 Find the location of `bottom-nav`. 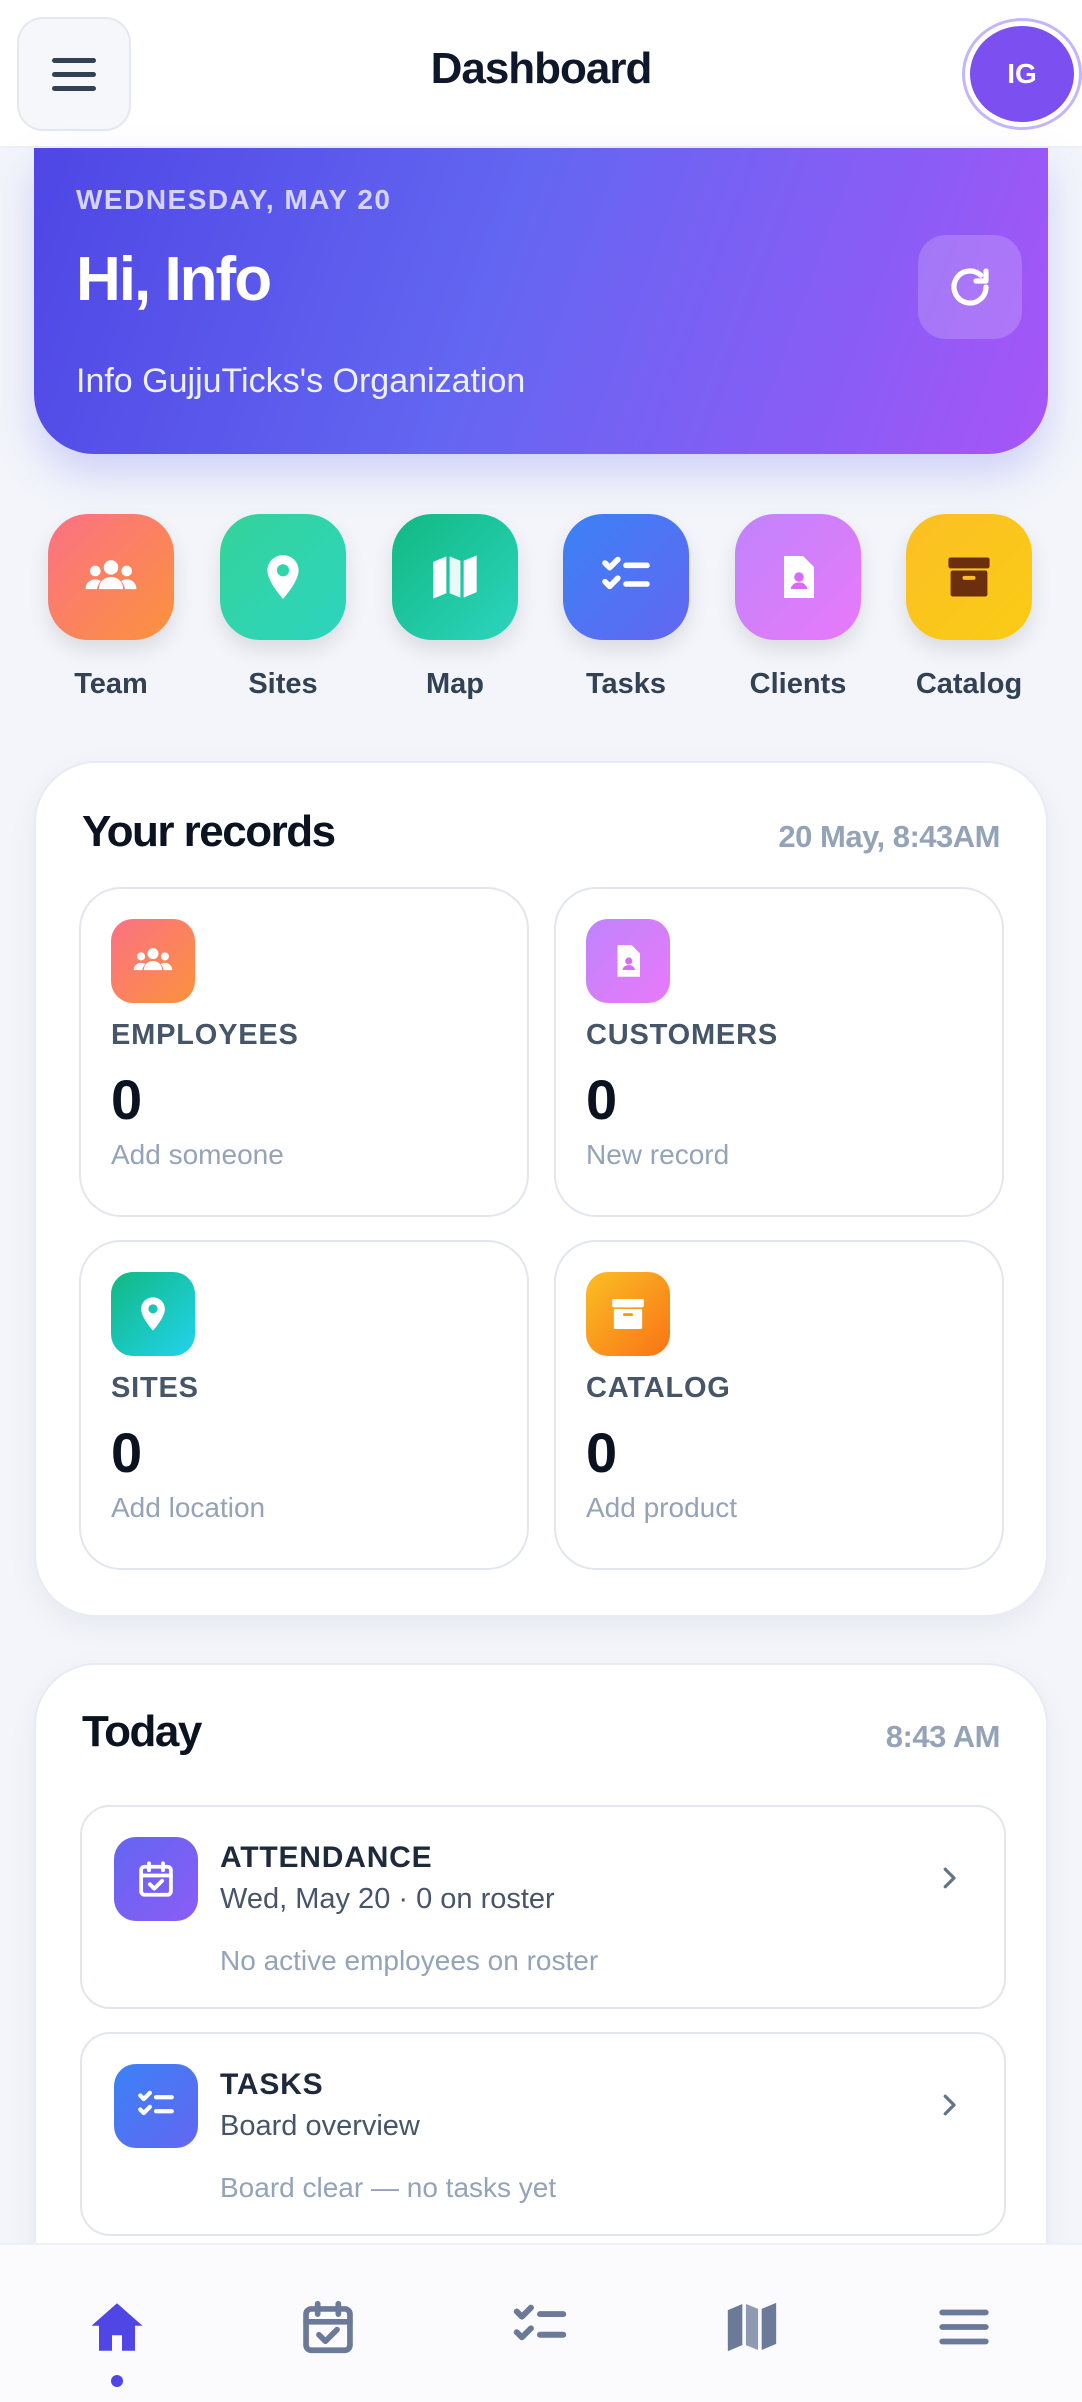

bottom-nav is located at coordinates (541, 2322).